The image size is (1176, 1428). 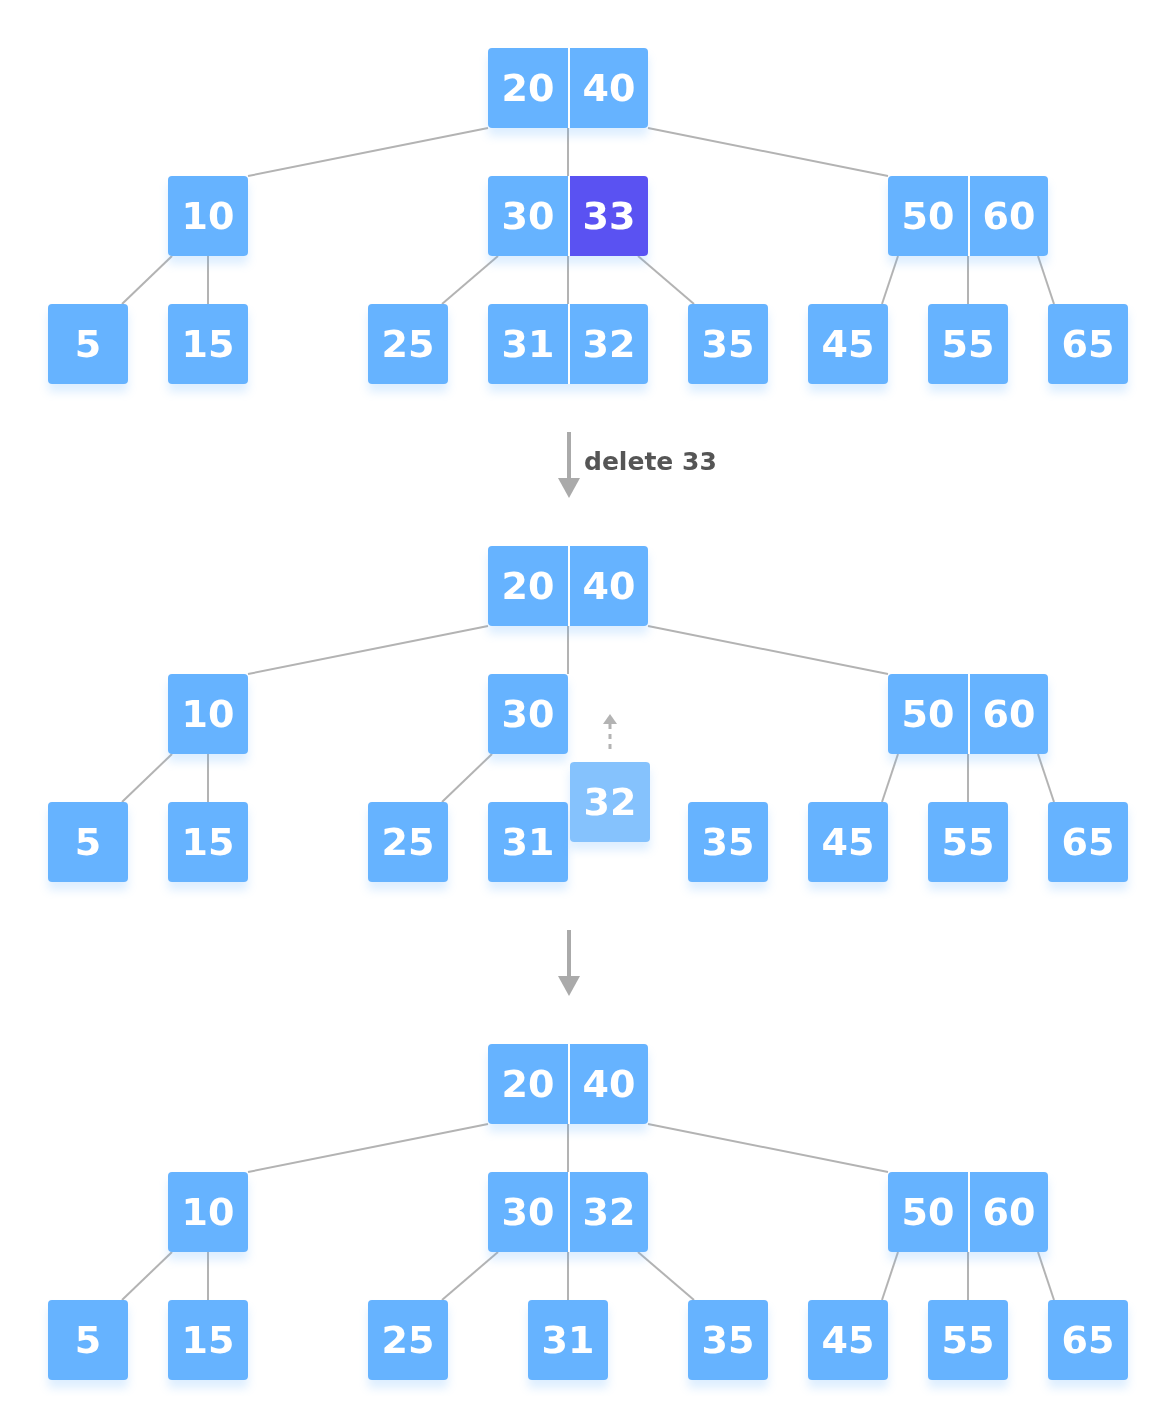 What do you see at coordinates (650, 461) in the screenshot?
I see `step-caption: delete 33` at bounding box center [650, 461].